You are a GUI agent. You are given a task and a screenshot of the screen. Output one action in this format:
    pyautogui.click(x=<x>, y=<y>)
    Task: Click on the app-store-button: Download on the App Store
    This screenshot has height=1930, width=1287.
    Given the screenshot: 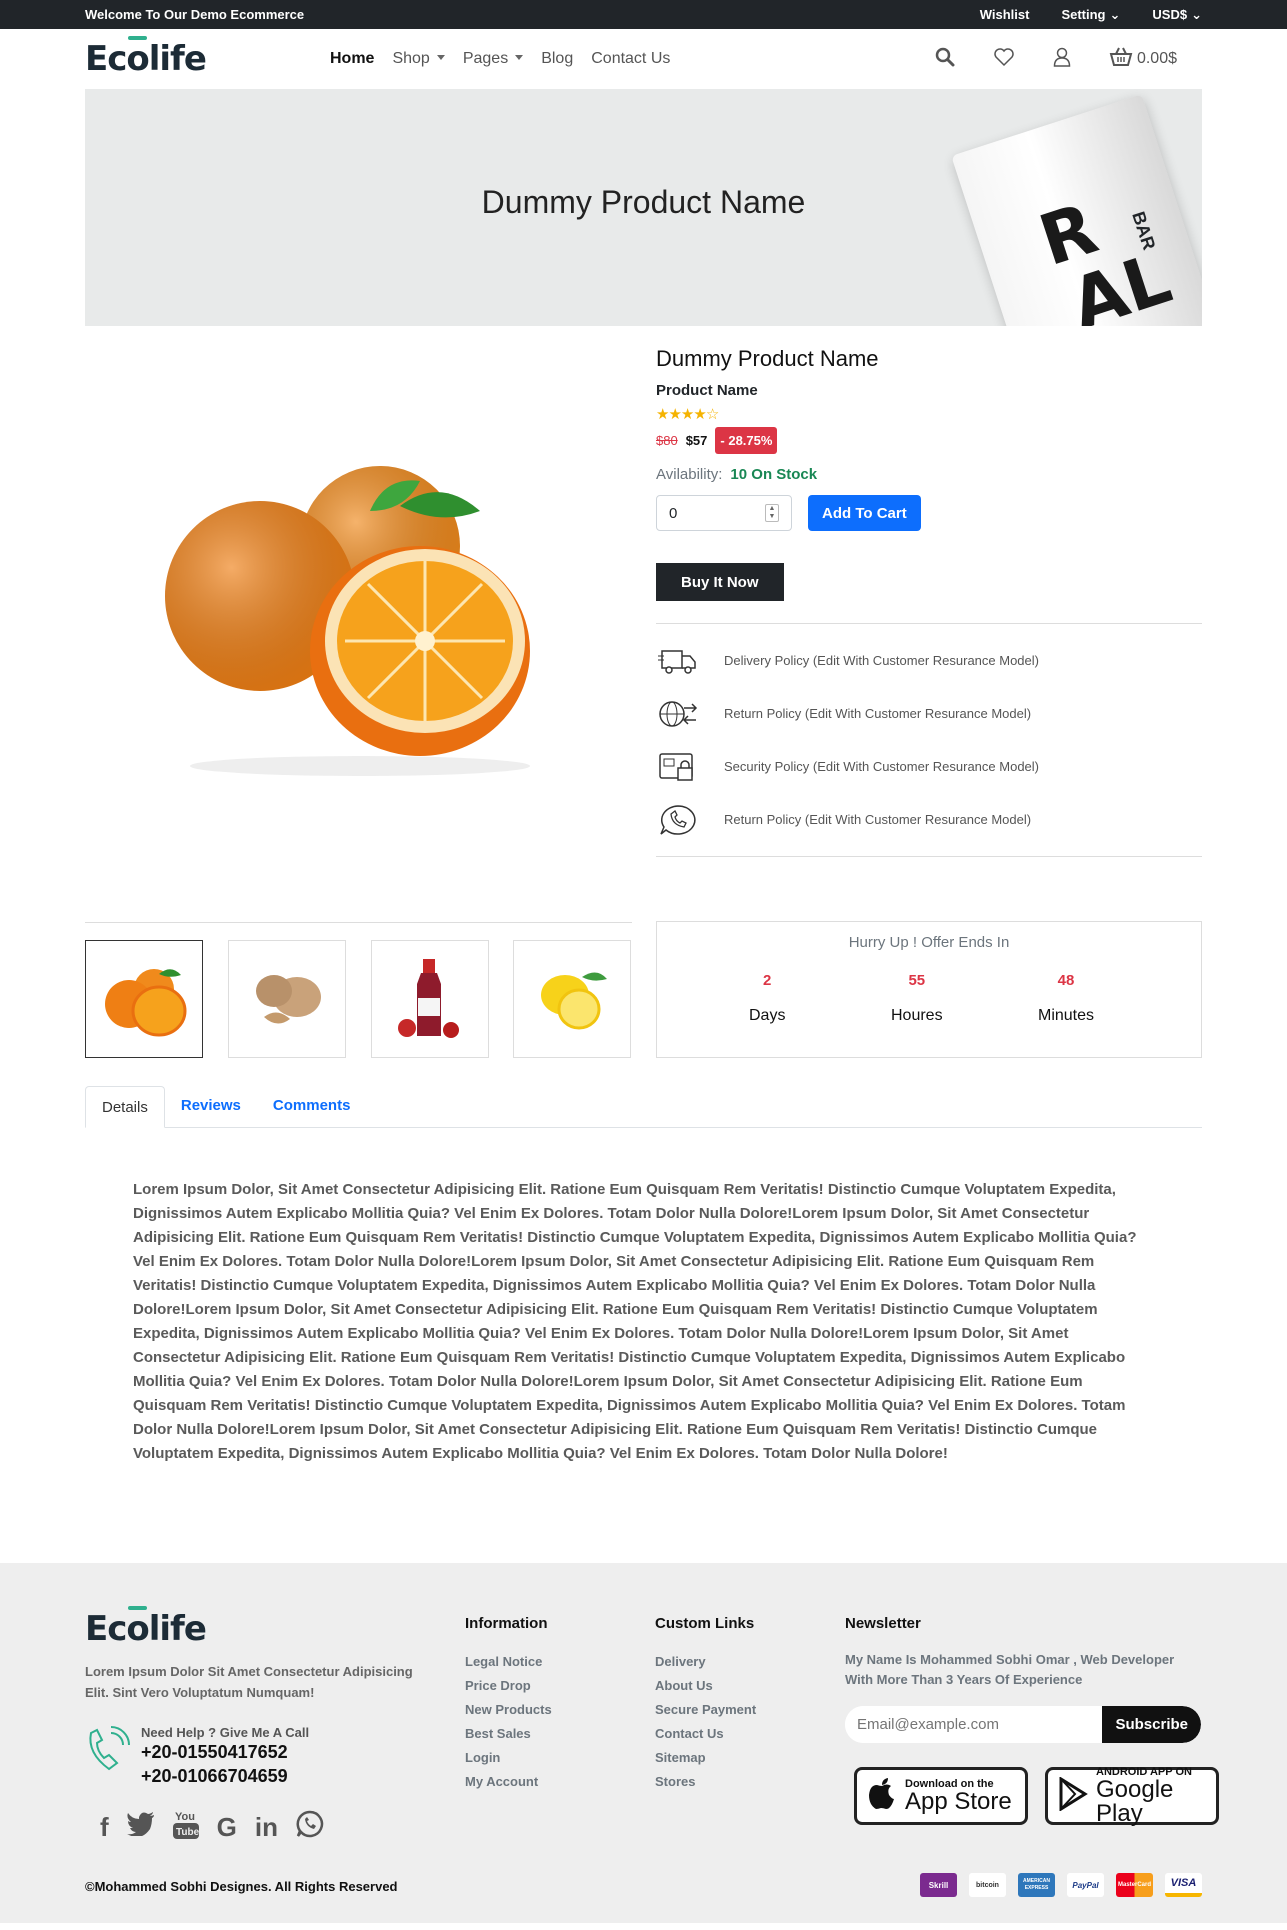 What is the action you would take?
    pyautogui.click(x=941, y=1796)
    